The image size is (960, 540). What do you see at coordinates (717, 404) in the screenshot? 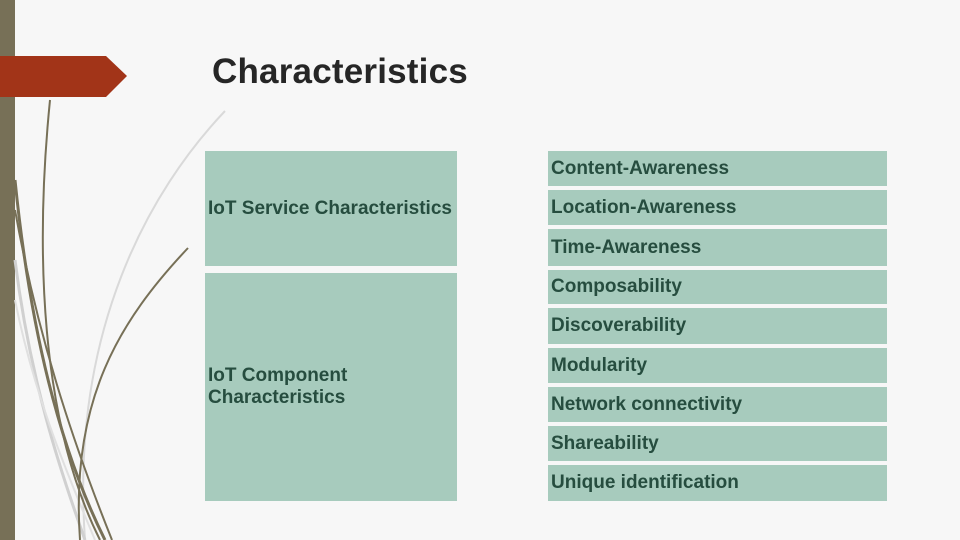
I see `table-cell: Network connectivity` at bounding box center [717, 404].